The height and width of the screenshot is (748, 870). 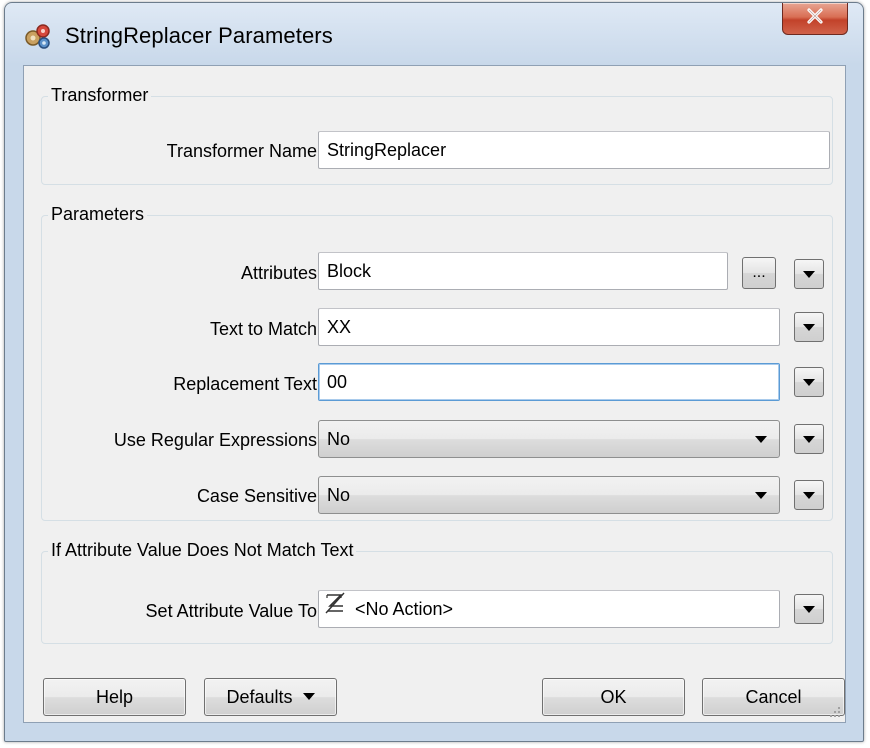 I want to click on parameters-group-title: Parameters, so click(x=98, y=214).